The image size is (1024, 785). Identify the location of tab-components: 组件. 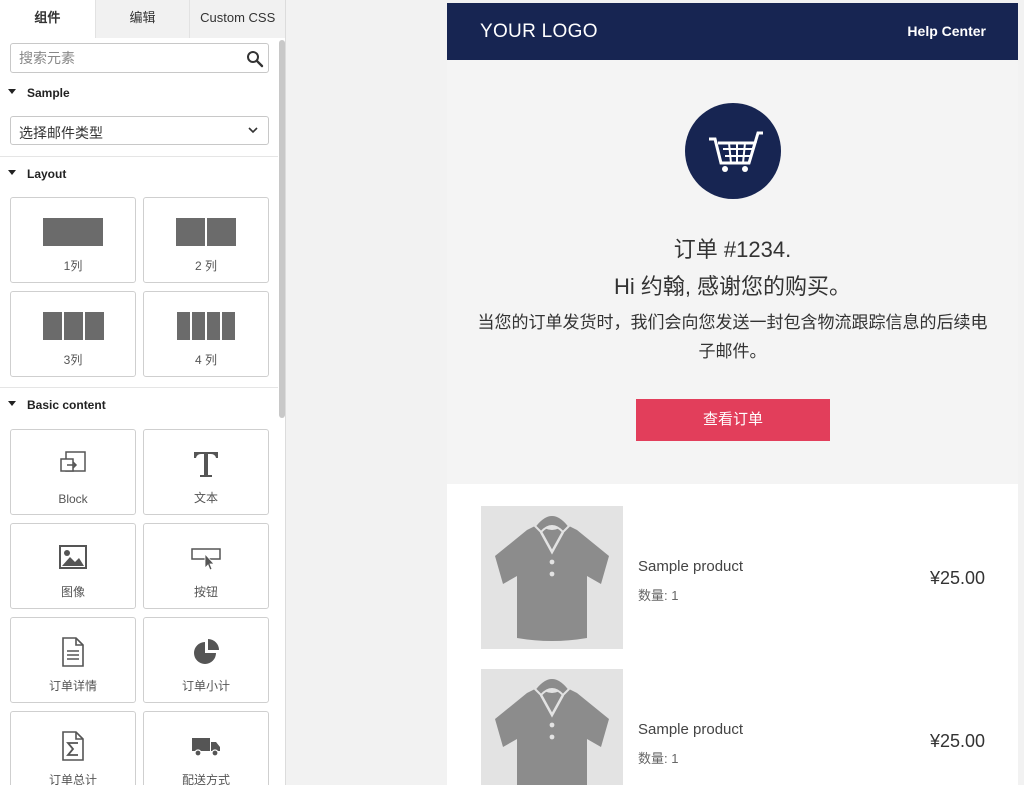
(47, 19).